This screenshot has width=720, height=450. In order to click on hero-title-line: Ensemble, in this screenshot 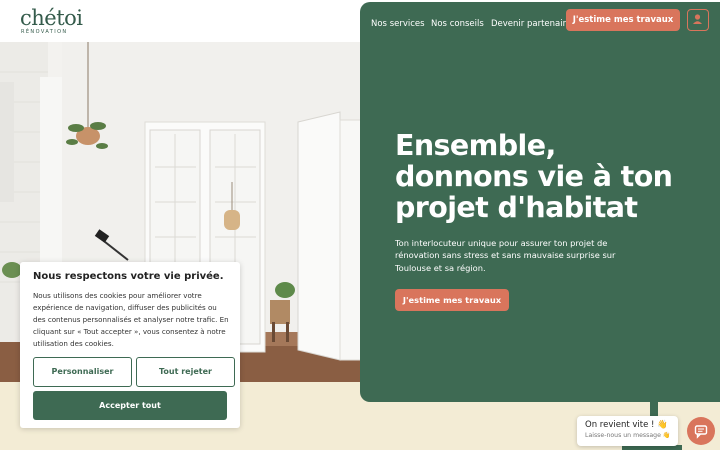, I will do `click(475, 145)`.